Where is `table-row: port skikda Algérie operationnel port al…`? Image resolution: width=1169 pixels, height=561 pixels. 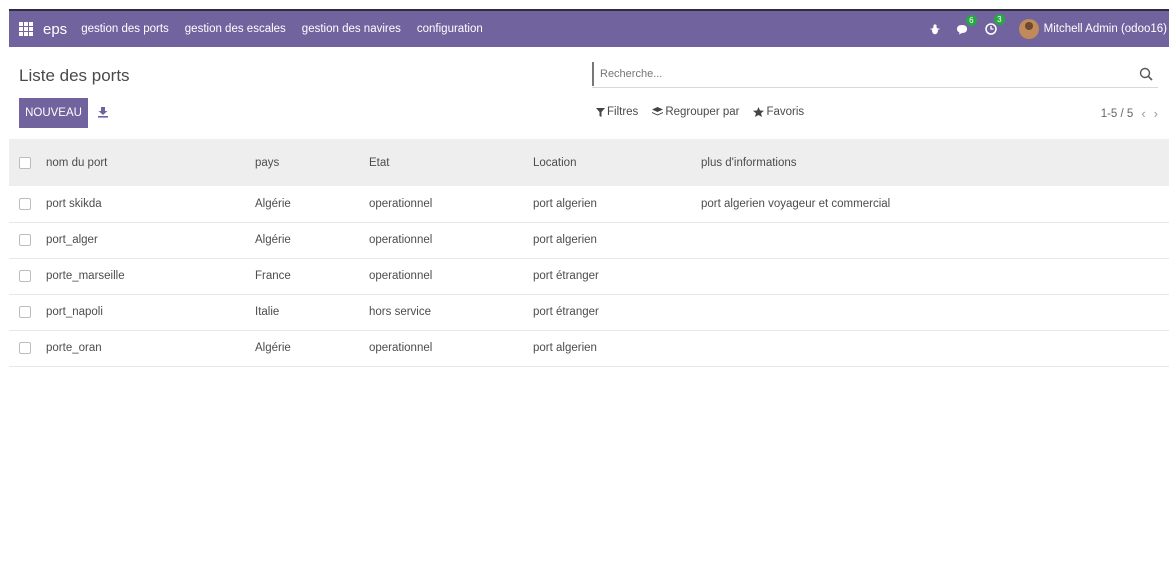 table-row: port skikda Algérie operationnel port al… is located at coordinates (589, 204).